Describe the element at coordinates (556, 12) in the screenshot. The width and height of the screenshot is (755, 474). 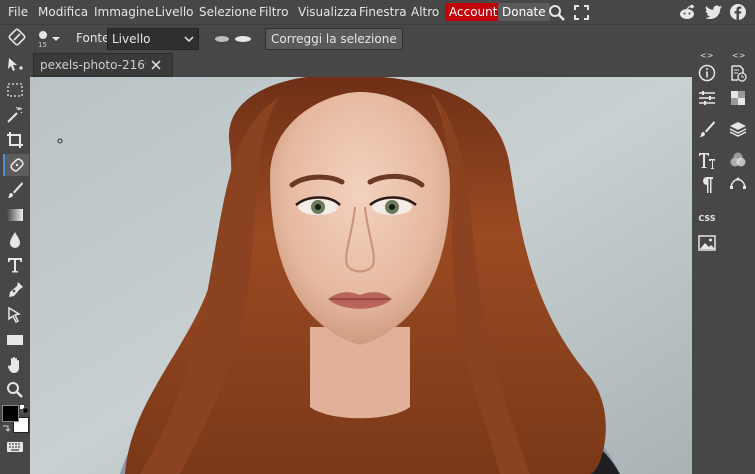
I see `search-icon` at that location.